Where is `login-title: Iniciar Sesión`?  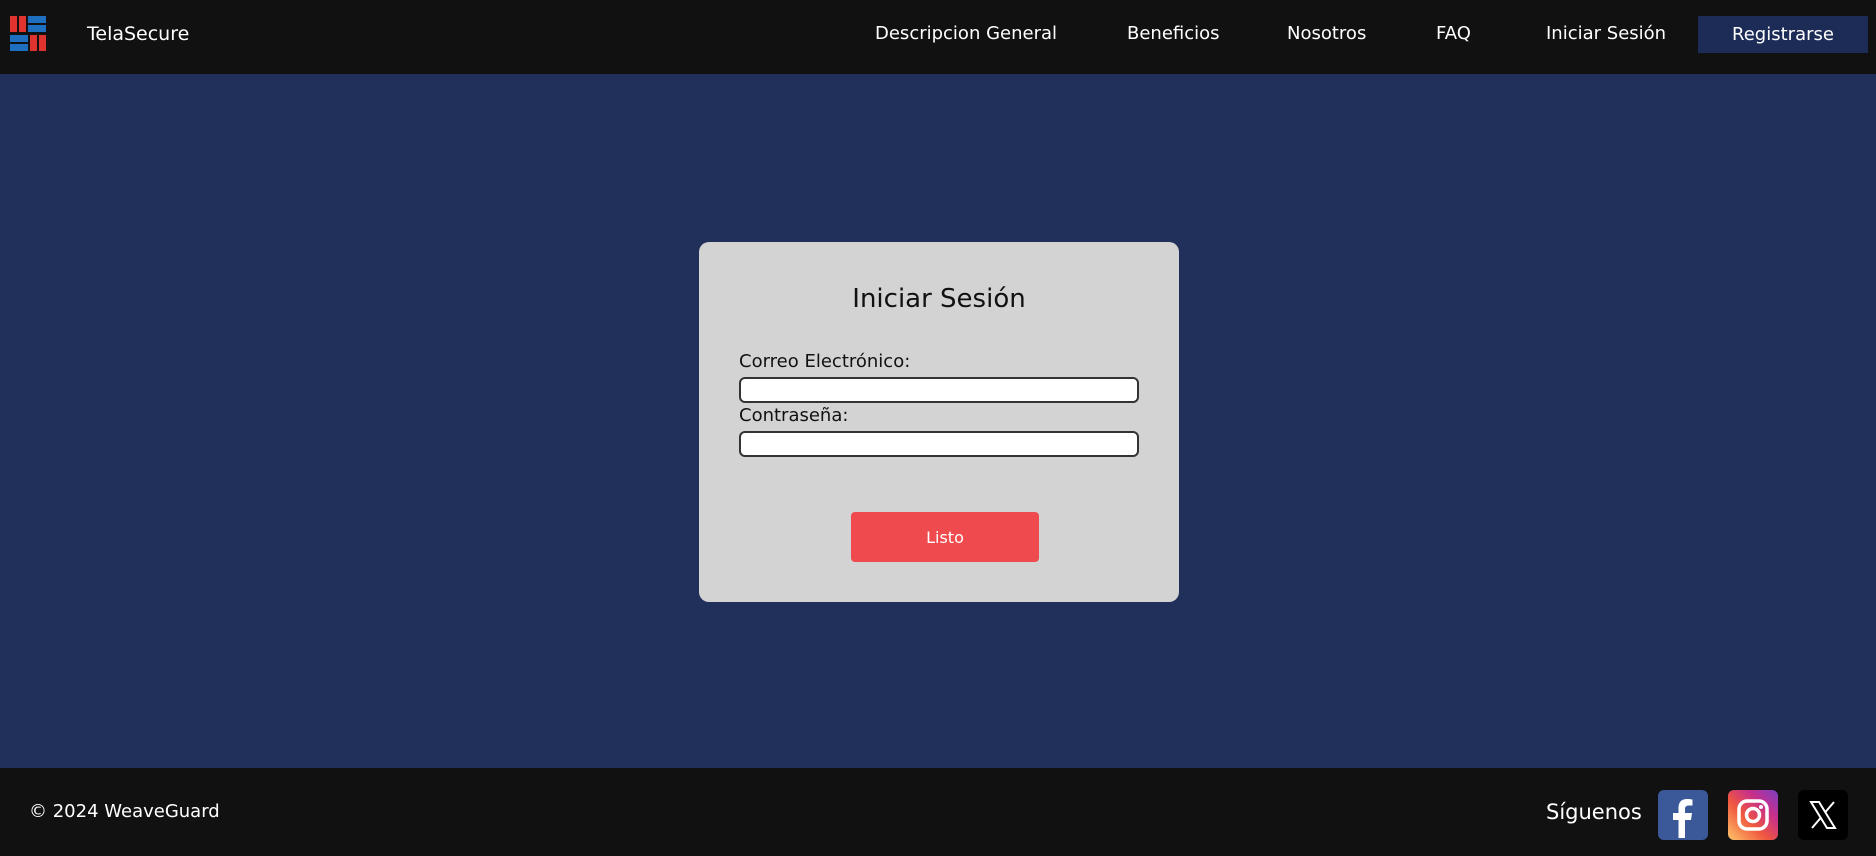 login-title: Iniciar Sesión is located at coordinates (939, 299).